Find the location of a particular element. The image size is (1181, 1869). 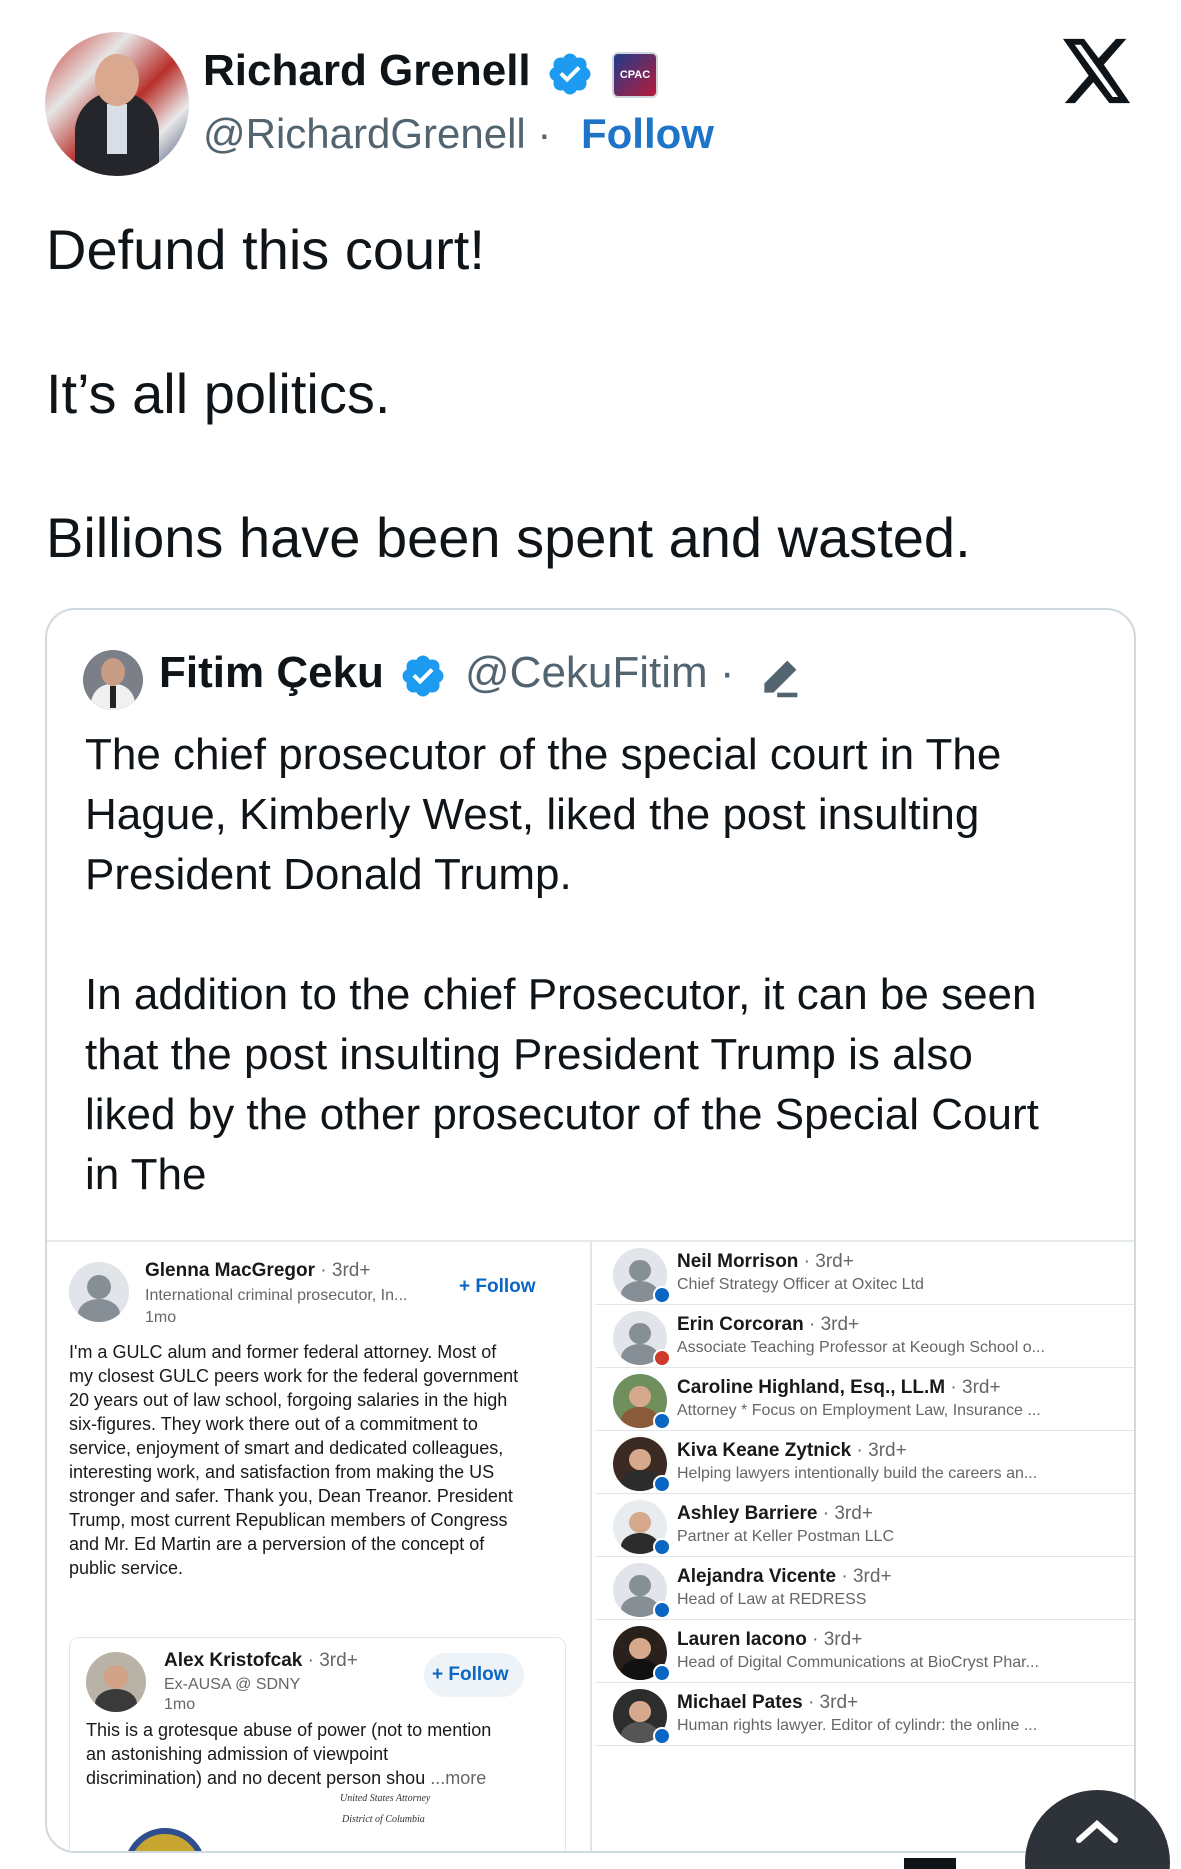

commenter-follow-button: + Follow is located at coordinates (497, 1286).